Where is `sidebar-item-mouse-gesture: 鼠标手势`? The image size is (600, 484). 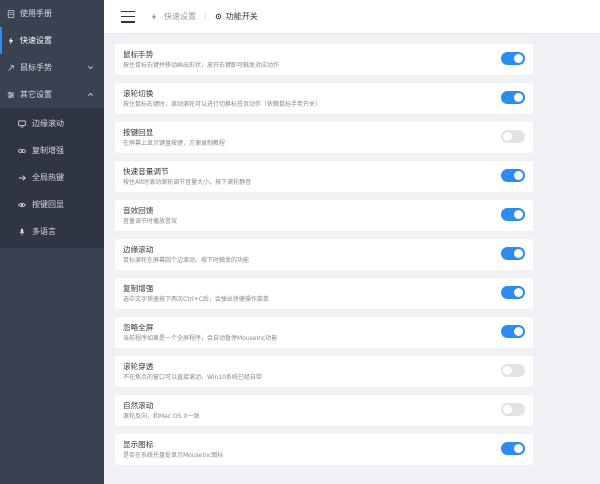 sidebar-item-mouse-gesture: 鼠标手势 is located at coordinates (52, 67).